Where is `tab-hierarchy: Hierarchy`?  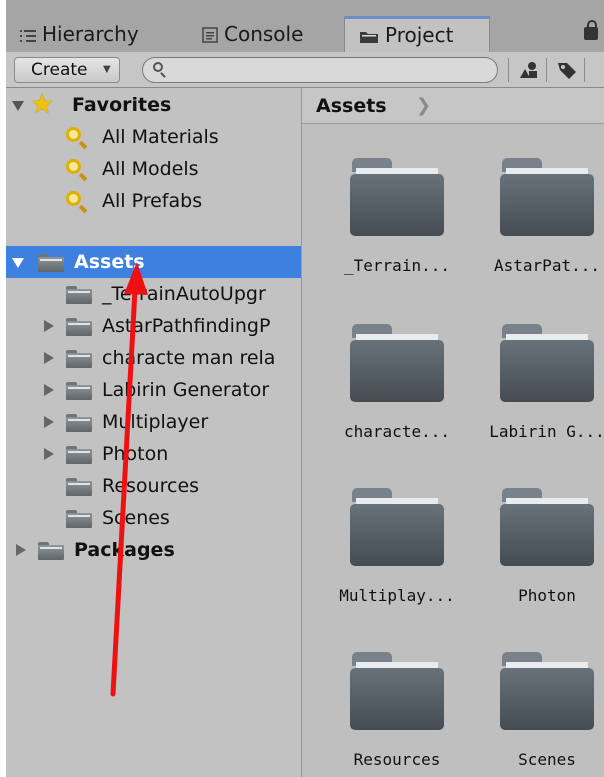
tab-hierarchy: Hierarchy is located at coordinates (79, 34).